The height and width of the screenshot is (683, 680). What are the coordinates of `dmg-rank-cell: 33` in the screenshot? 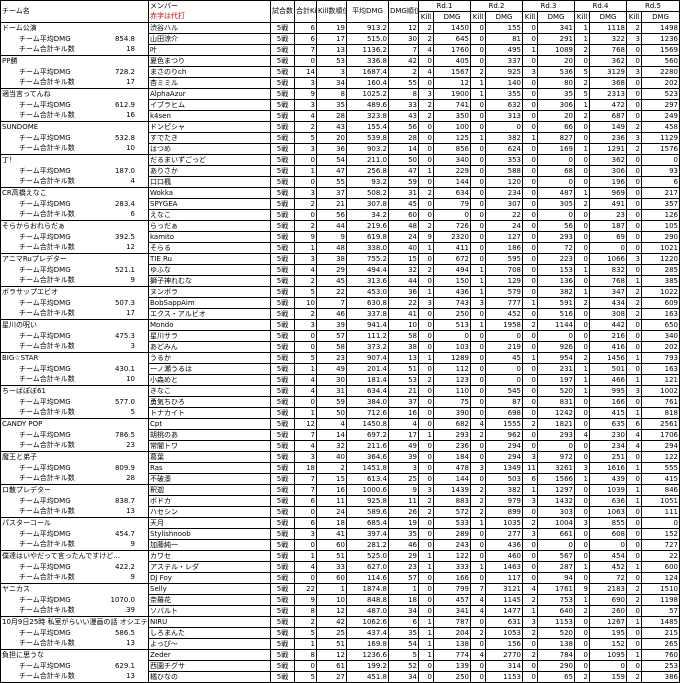 It's located at (403, 105).